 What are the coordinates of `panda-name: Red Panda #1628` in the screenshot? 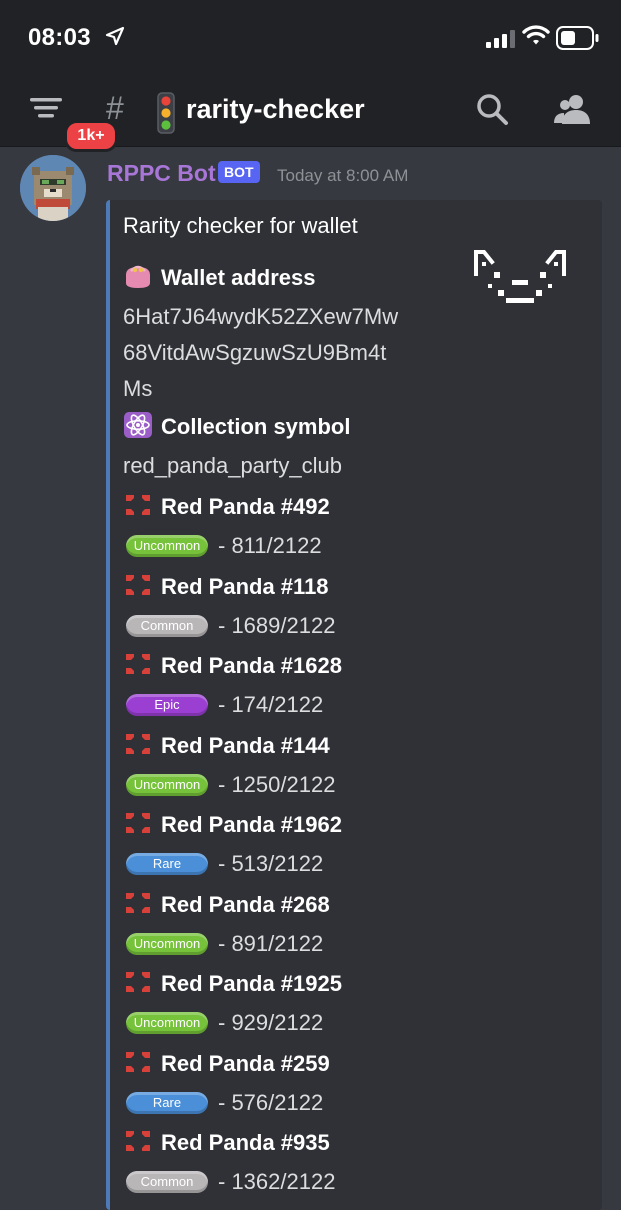 It's located at (232, 665).